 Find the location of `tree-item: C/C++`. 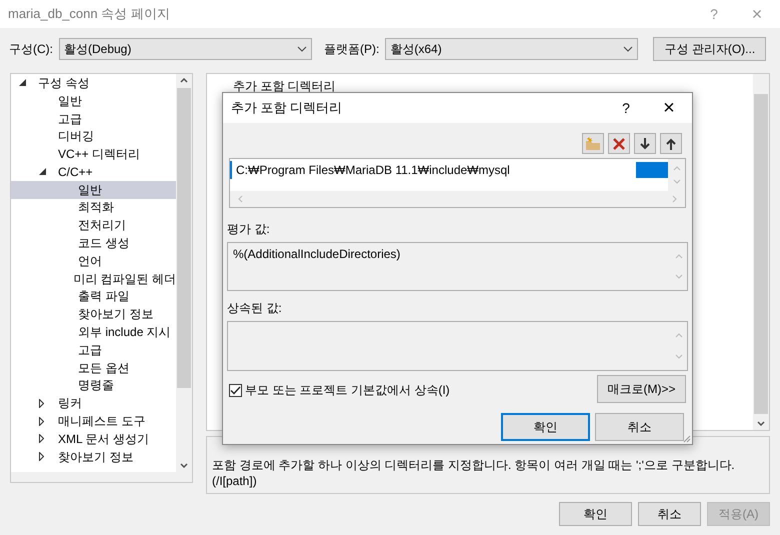

tree-item: C/C++ is located at coordinates (93, 171).